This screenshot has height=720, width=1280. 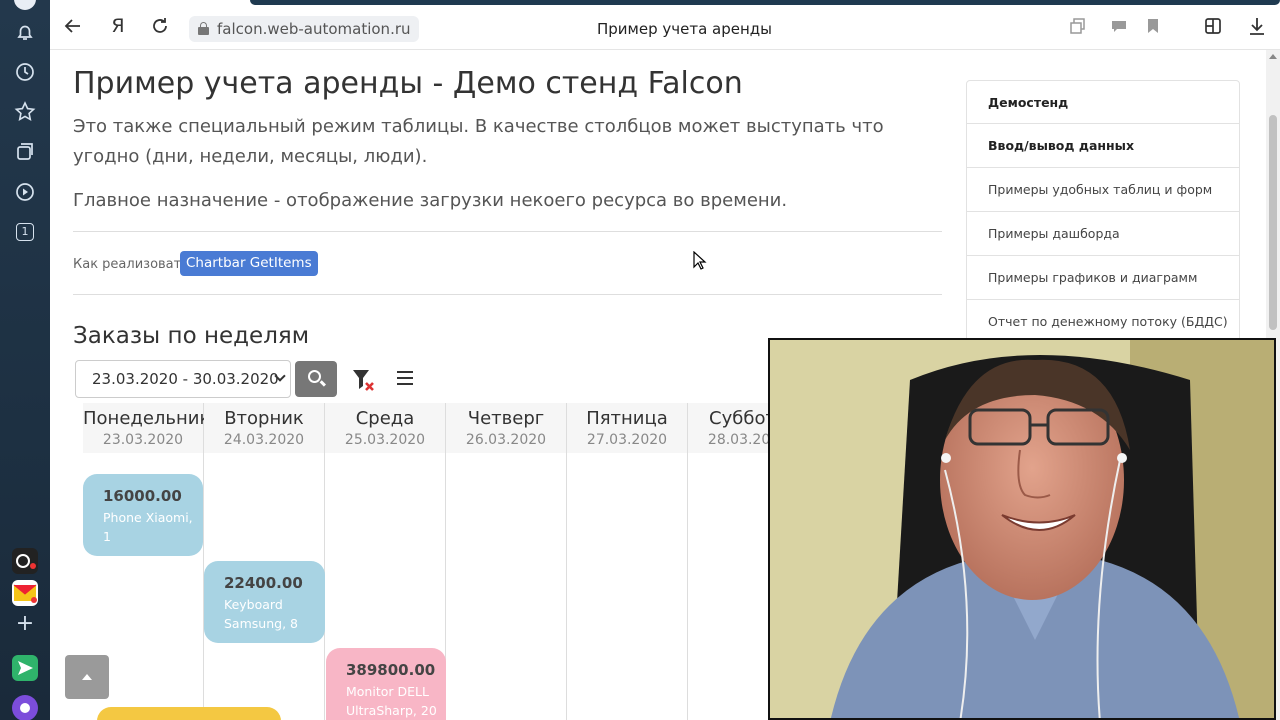 What do you see at coordinates (385, 440) in the screenshot?
I see `day-date: 25.03.2020` at bounding box center [385, 440].